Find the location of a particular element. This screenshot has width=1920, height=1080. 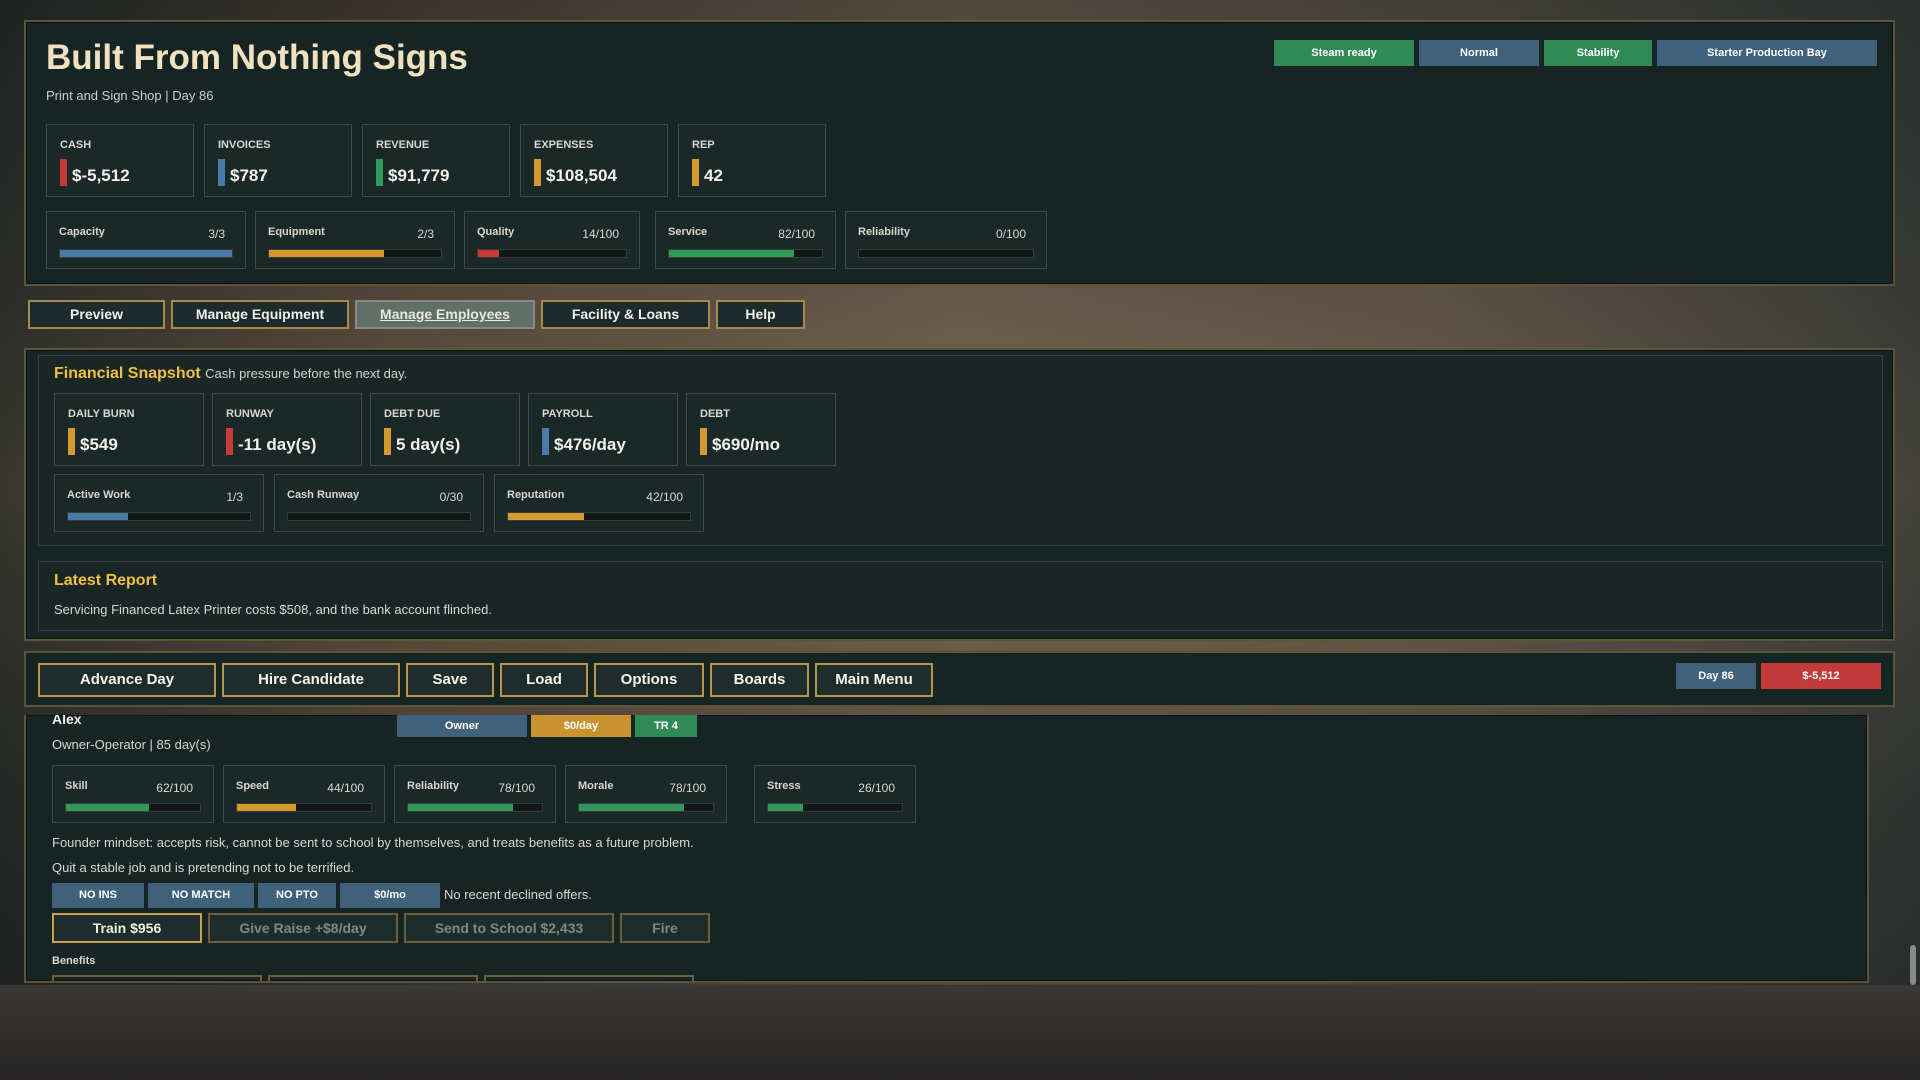

cash-badge: $-5,512 is located at coordinates (1821, 676).